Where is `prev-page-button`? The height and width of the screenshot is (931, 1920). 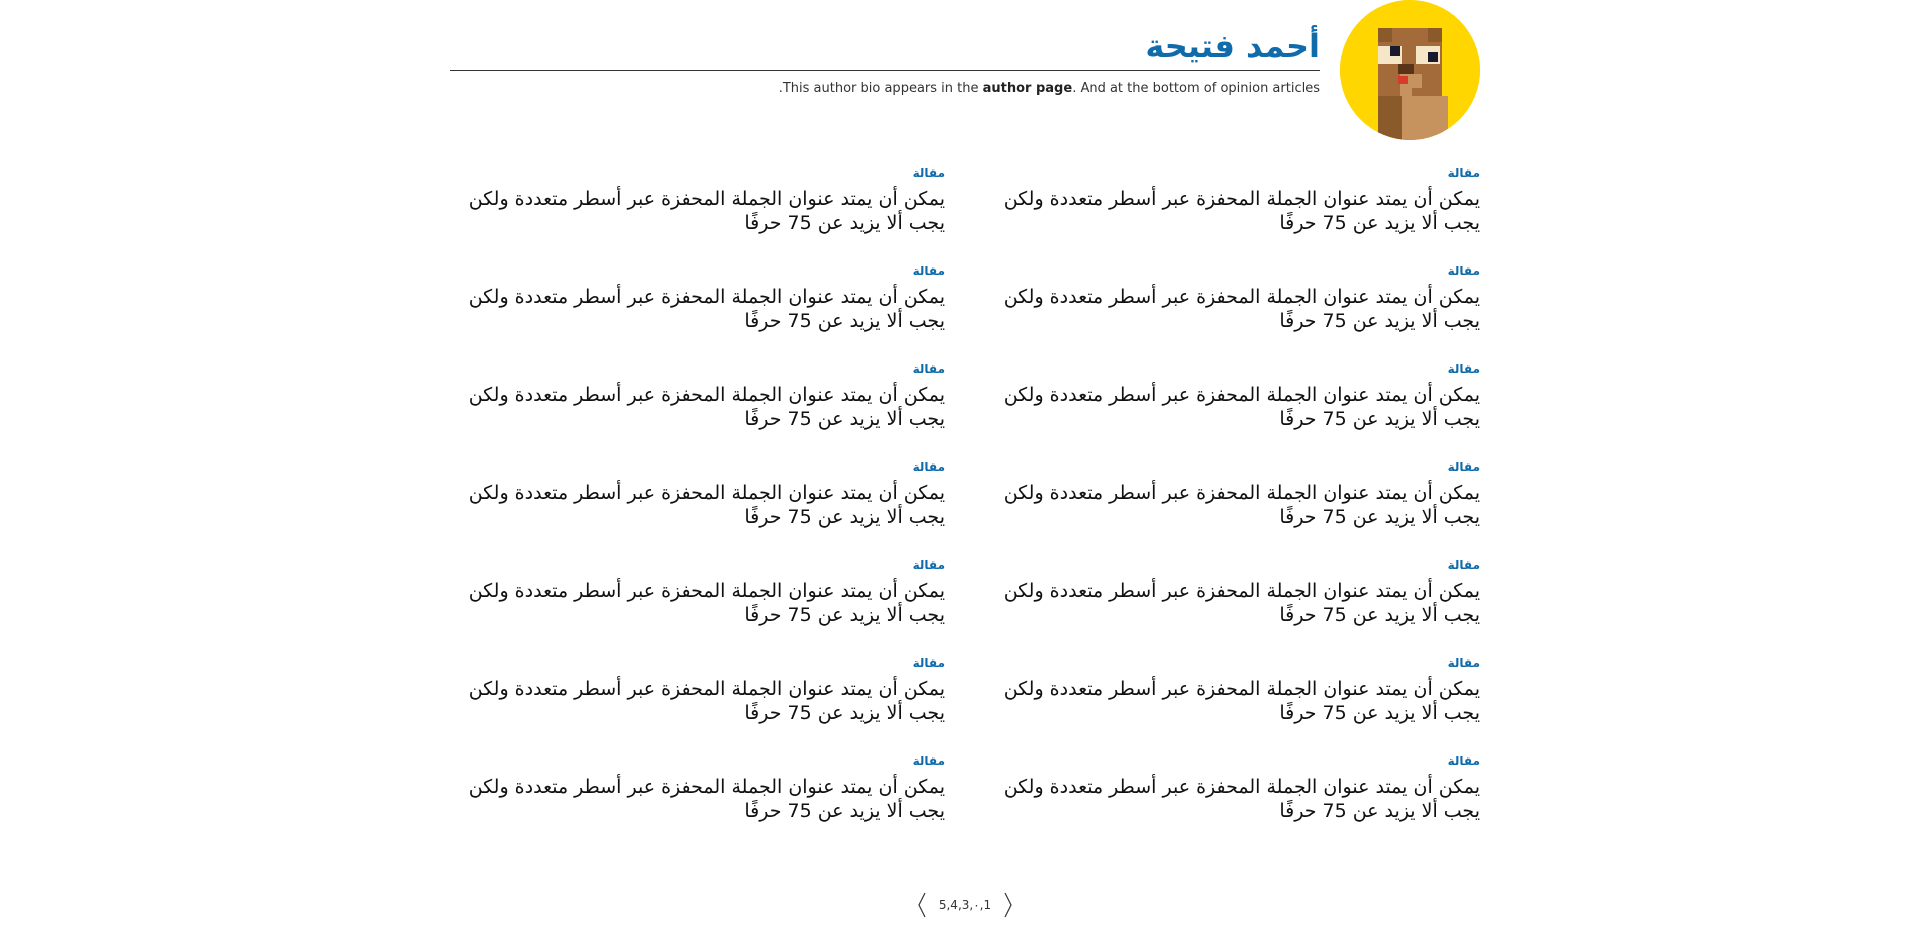
prev-page-button is located at coordinates (922, 905).